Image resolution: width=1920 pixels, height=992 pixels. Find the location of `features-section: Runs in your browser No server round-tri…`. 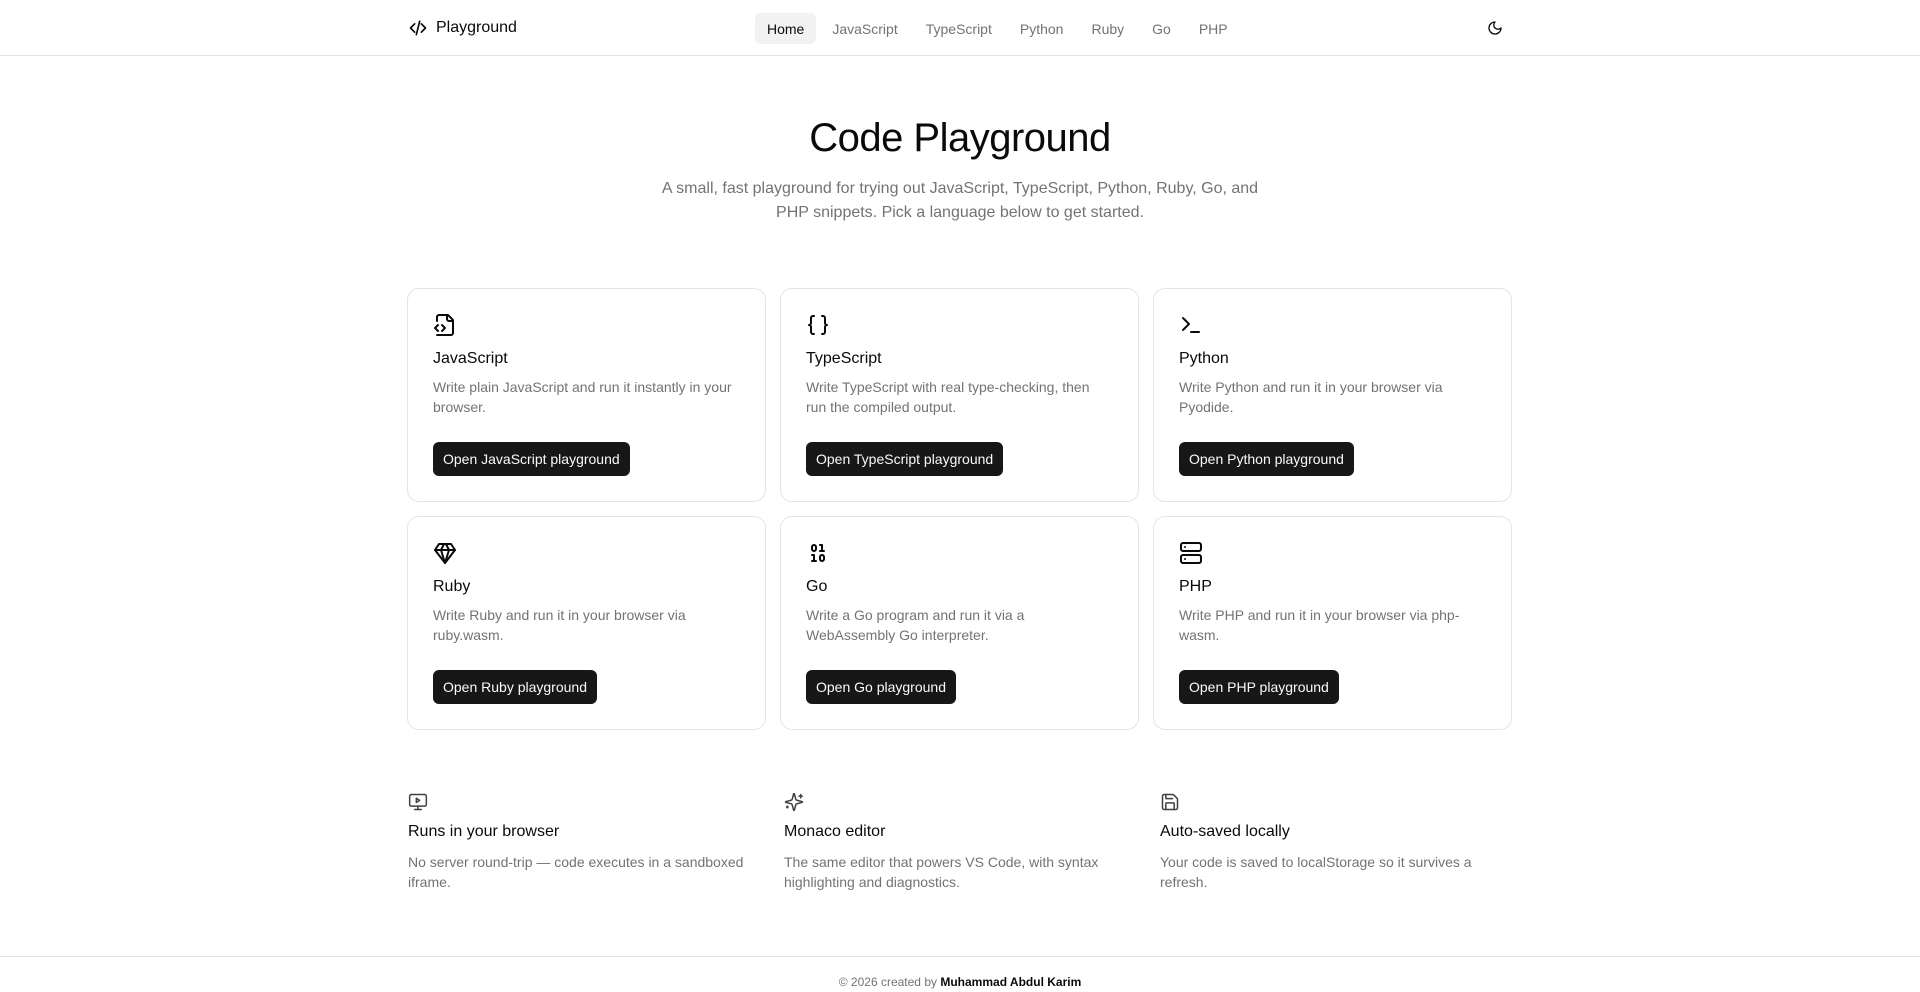

features-section: Runs in your browser No server round-tri… is located at coordinates (961, 842).